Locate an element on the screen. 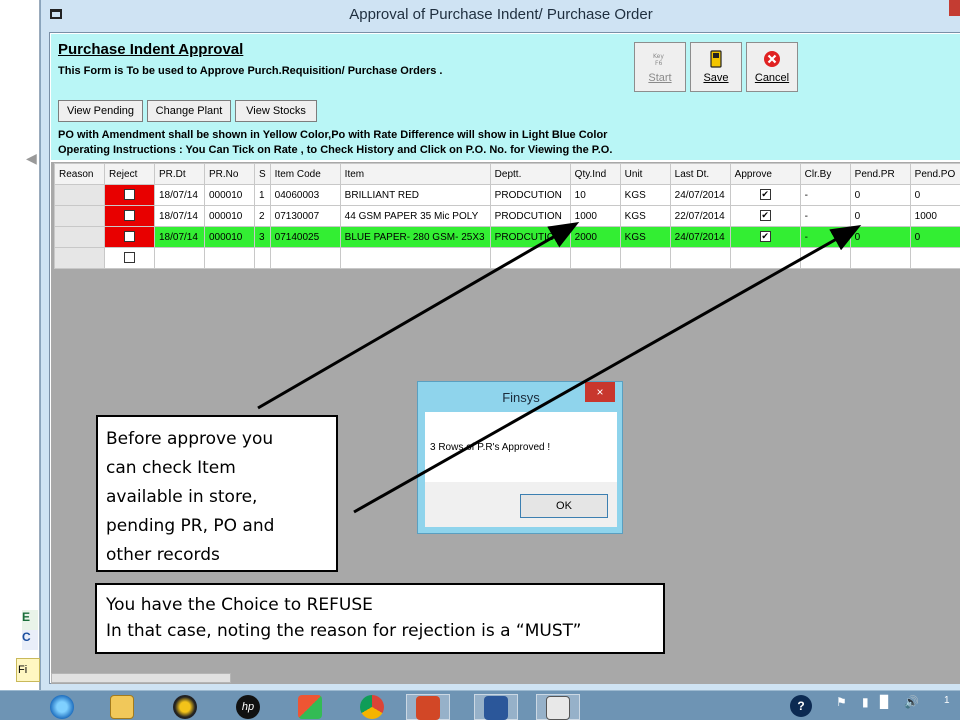 Image resolution: width=960 pixels, height=720 pixels. flag-icon: ⚑ is located at coordinates (843, 706).